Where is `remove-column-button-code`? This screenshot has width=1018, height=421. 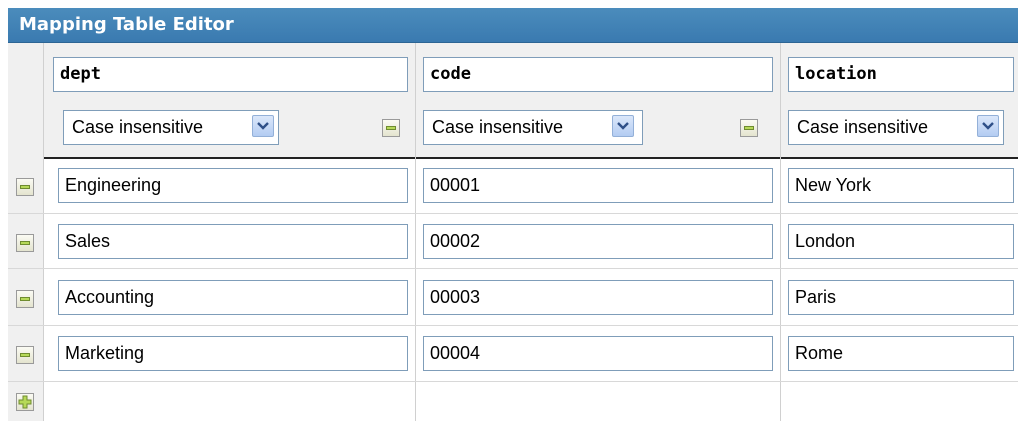 remove-column-button-code is located at coordinates (749, 128).